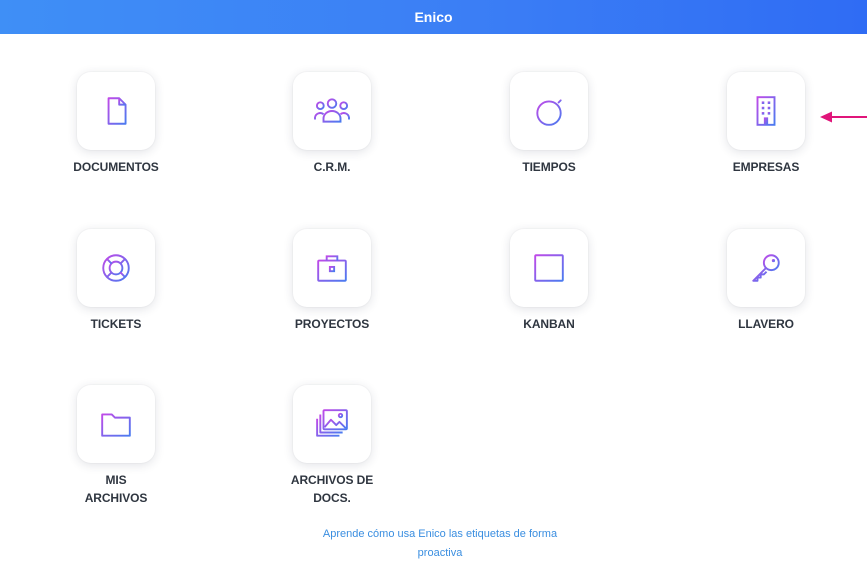  I want to click on tile-proyectos: PROYECTOS, so click(332, 281).